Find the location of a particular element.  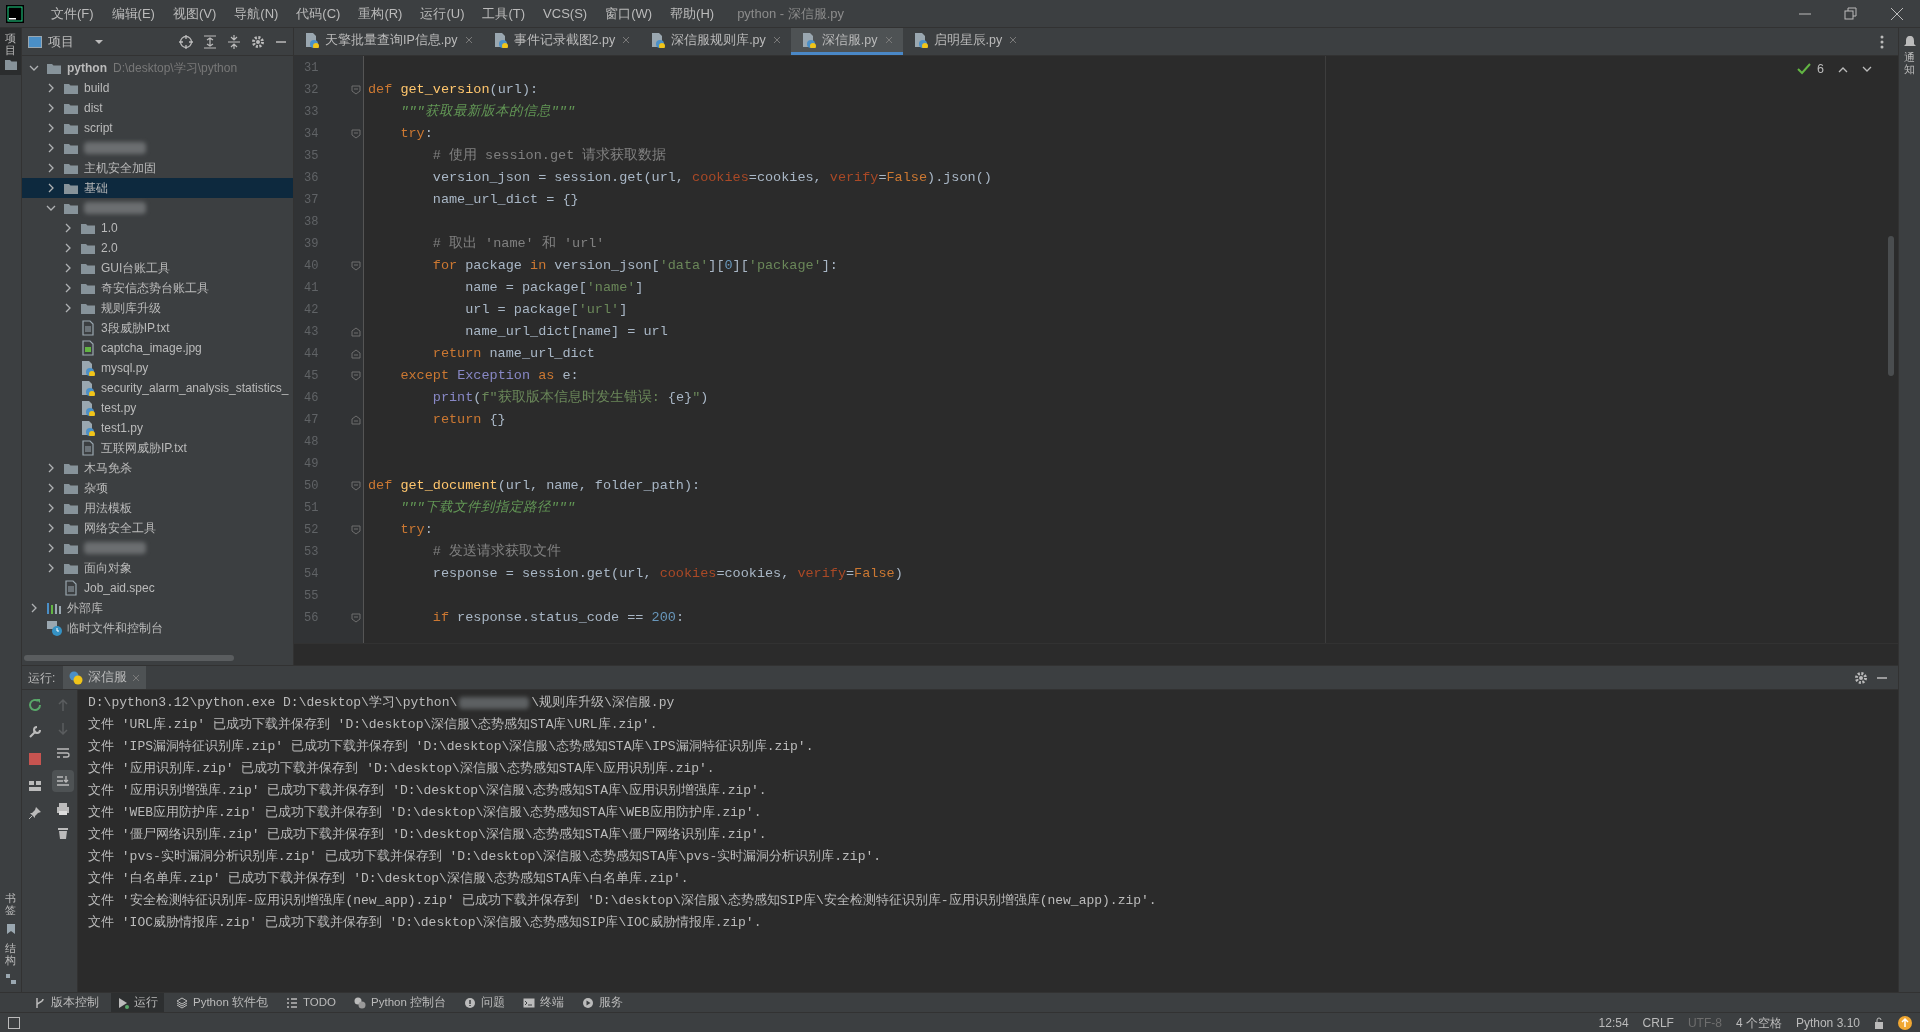

menu-item: 运行(U) is located at coordinates (442, 13).